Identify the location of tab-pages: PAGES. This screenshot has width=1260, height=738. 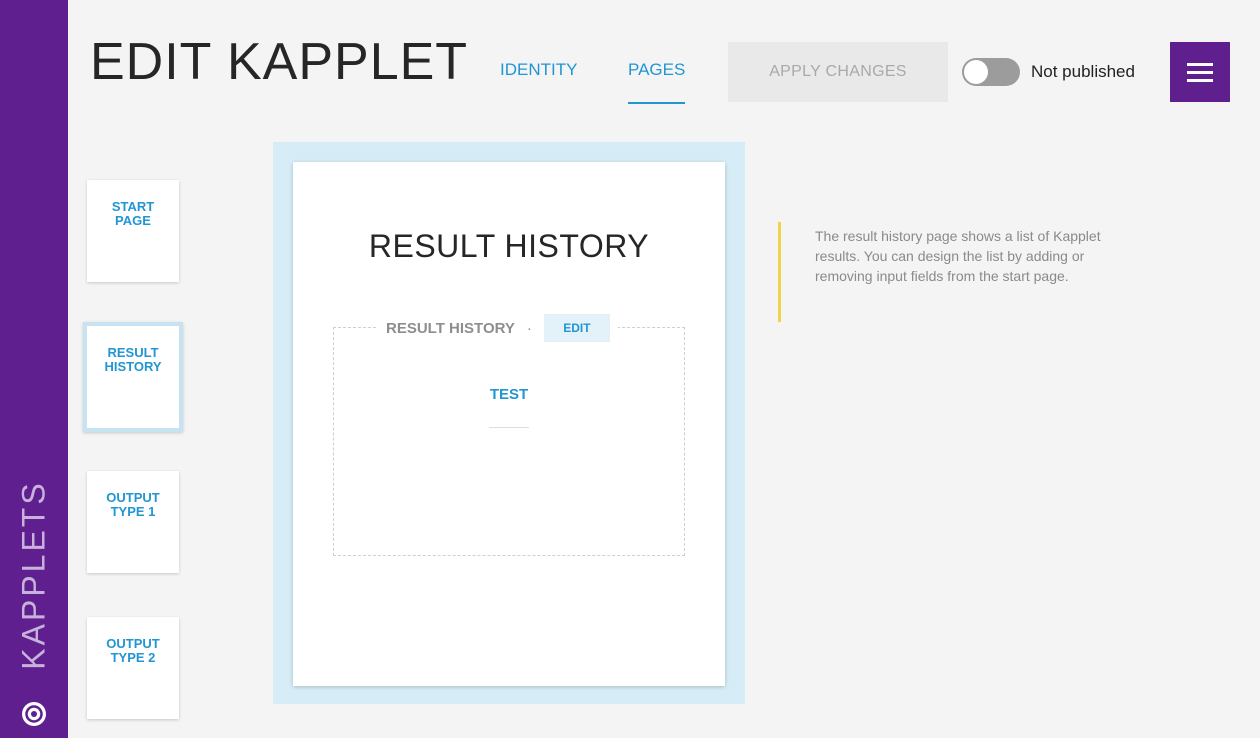
(657, 82).